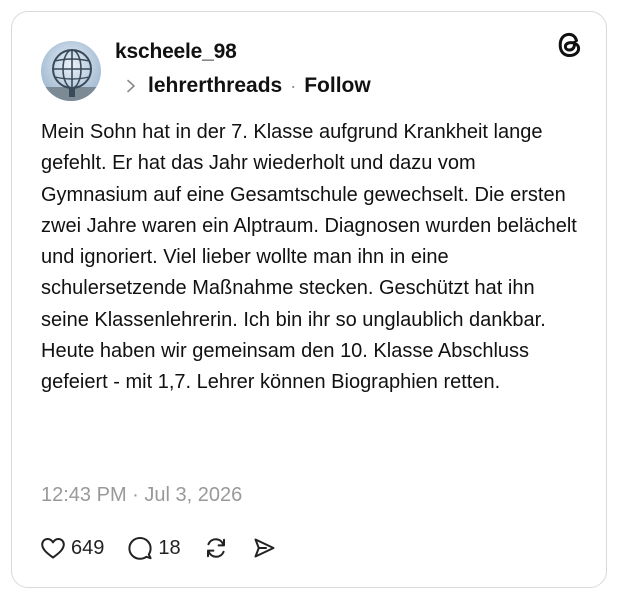 Image resolution: width=620 pixels, height=601 pixels. What do you see at coordinates (142, 495) in the screenshot?
I see `post-timestamp: 12:43 PM · Jul 3, 2026` at bounding box center [142, 495].